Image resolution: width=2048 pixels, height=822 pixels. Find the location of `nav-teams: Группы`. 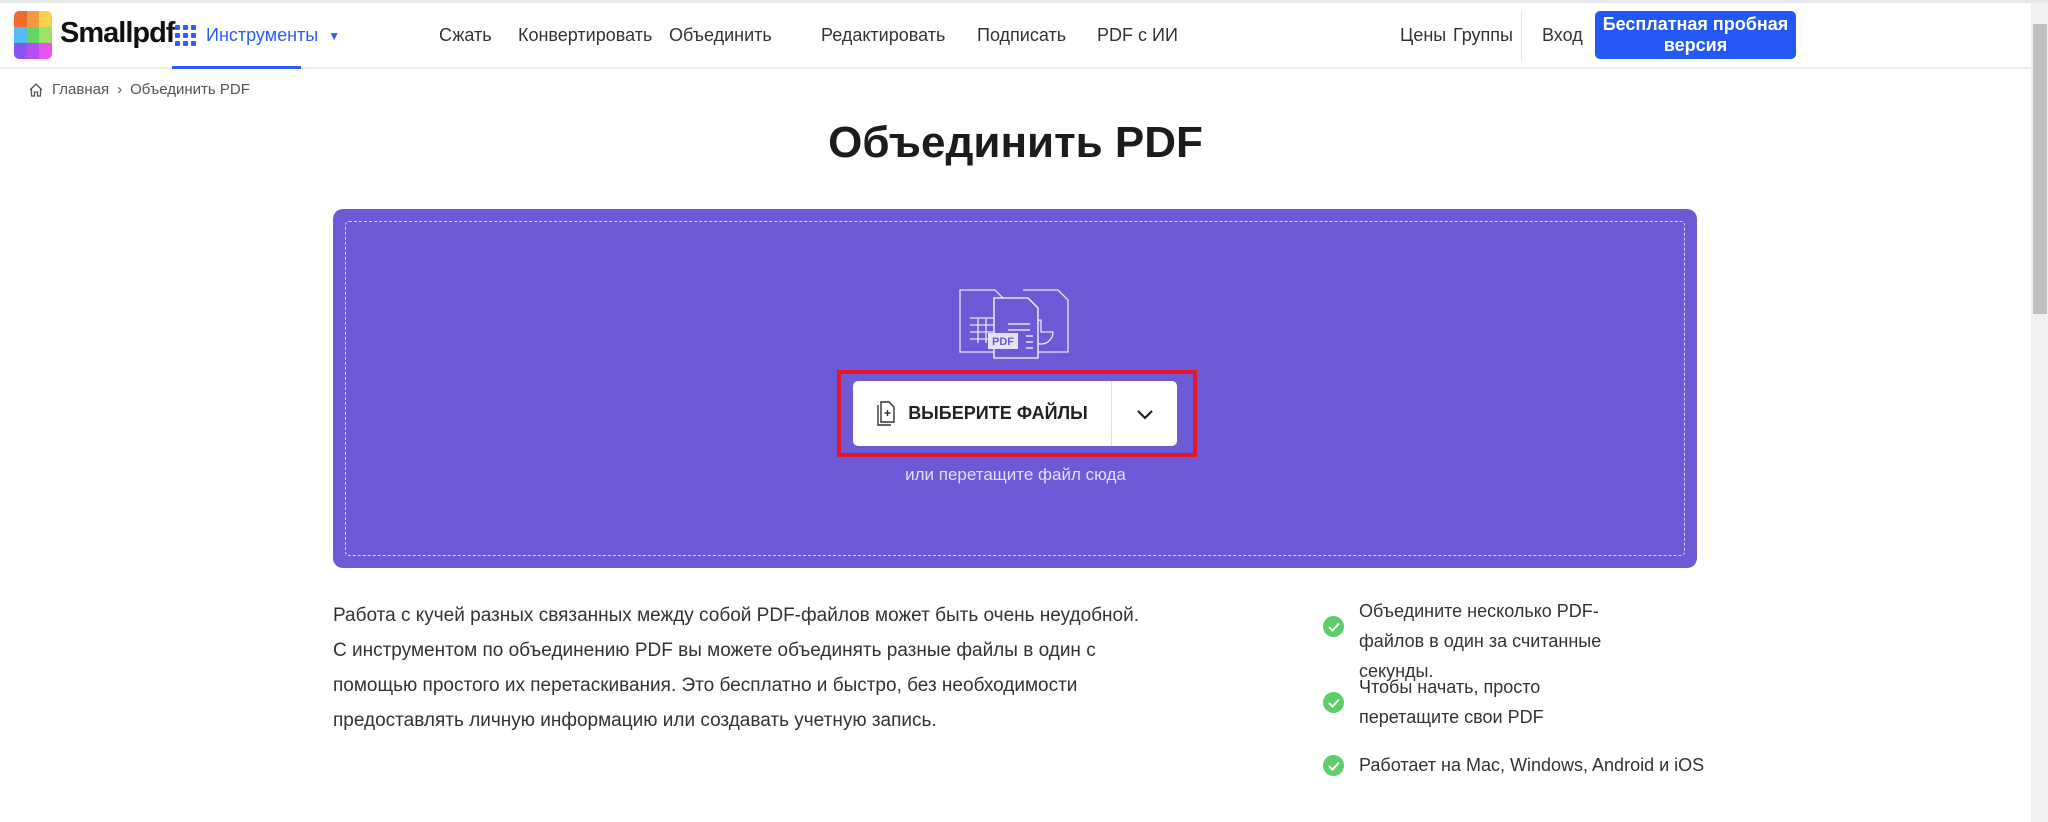

nav-teams: Группы is located at coordinates (1483, 35).